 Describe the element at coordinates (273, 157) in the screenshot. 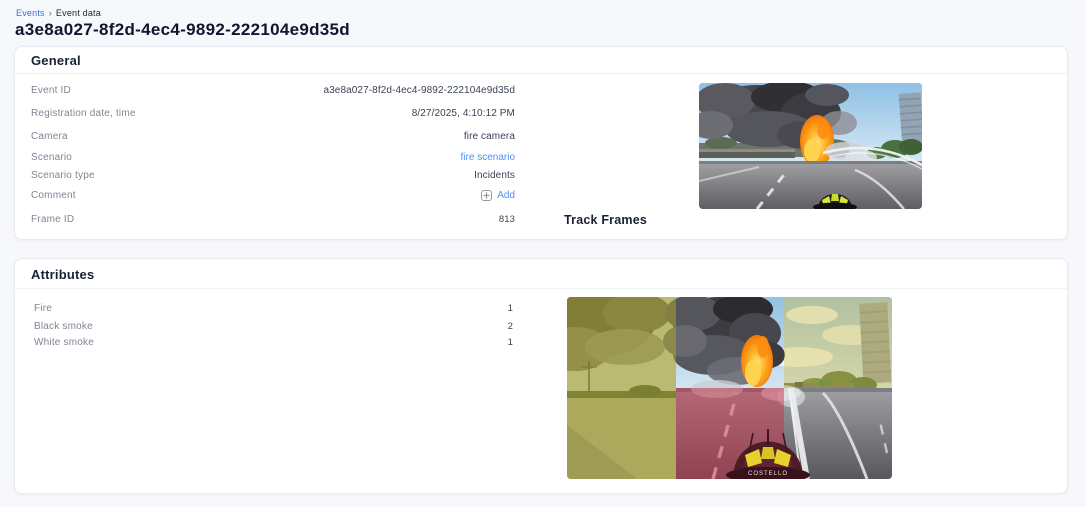

I see `field-row-scenario: Scenario fire scenario` at that location.